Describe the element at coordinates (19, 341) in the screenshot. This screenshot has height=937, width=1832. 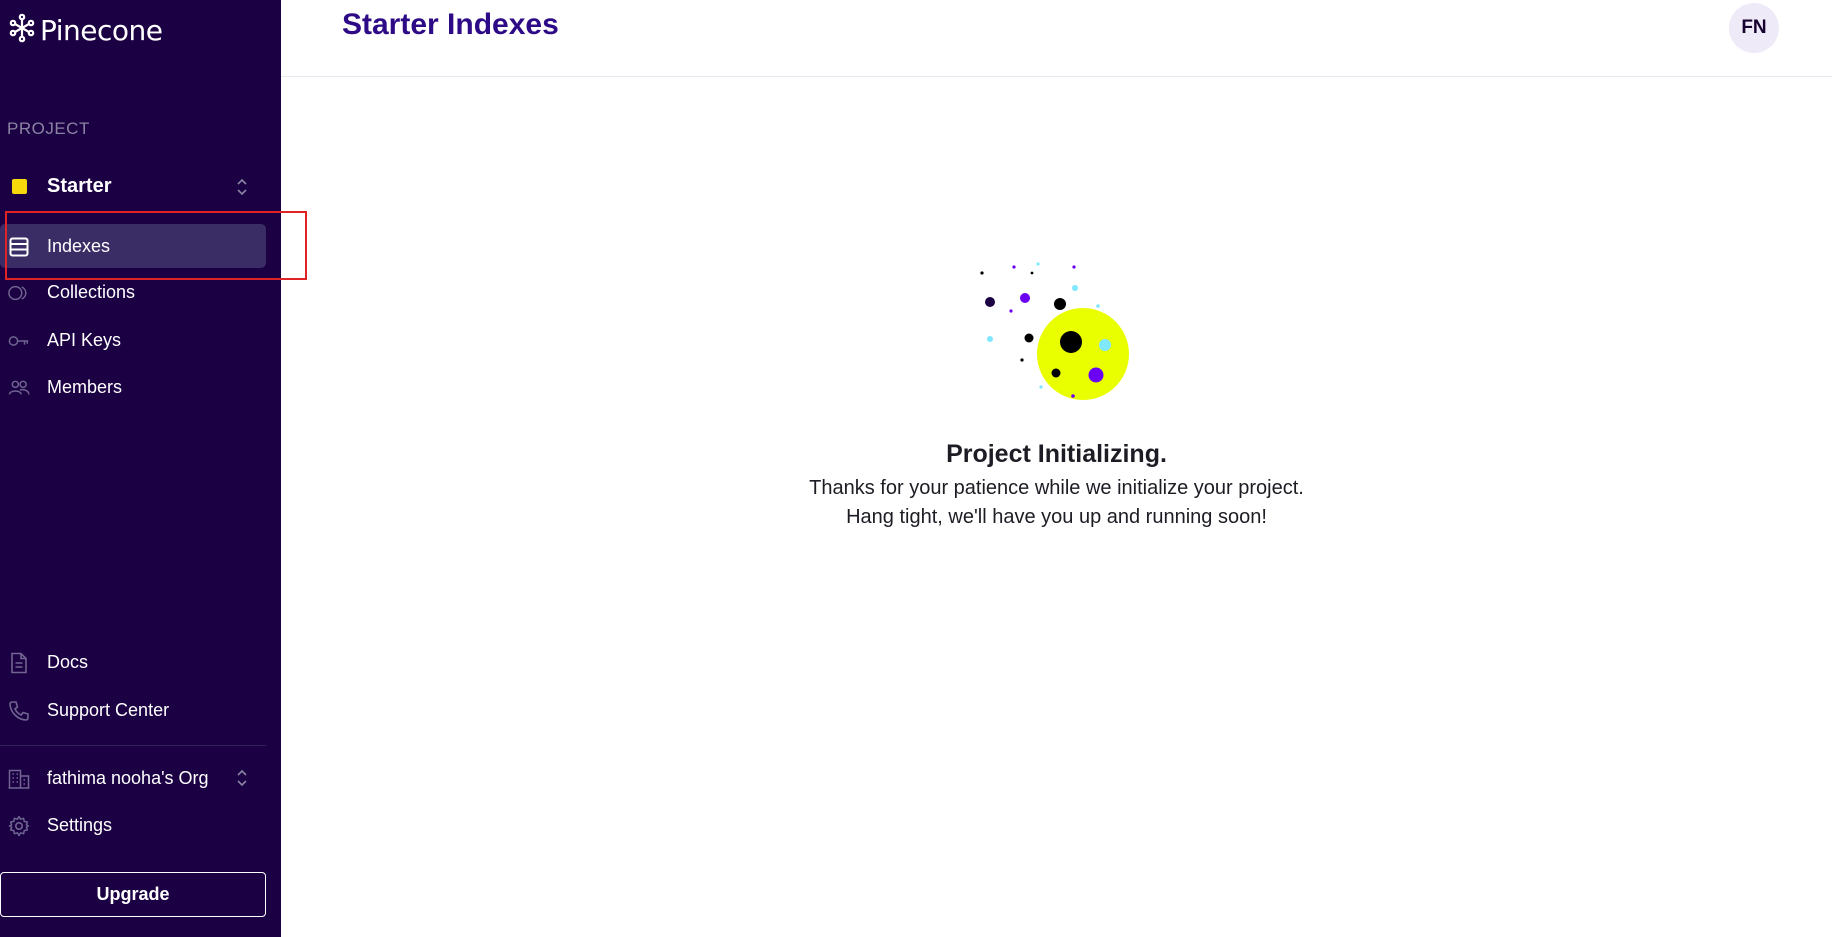
I see `key-icon` at that location.